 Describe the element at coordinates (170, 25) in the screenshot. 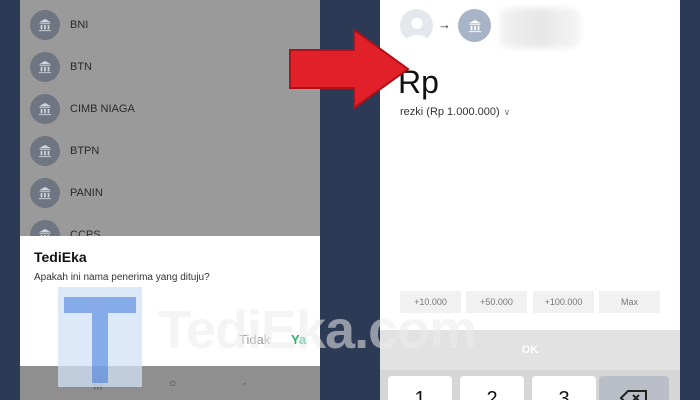

I see `bank-item-bni: BNI` at that location.